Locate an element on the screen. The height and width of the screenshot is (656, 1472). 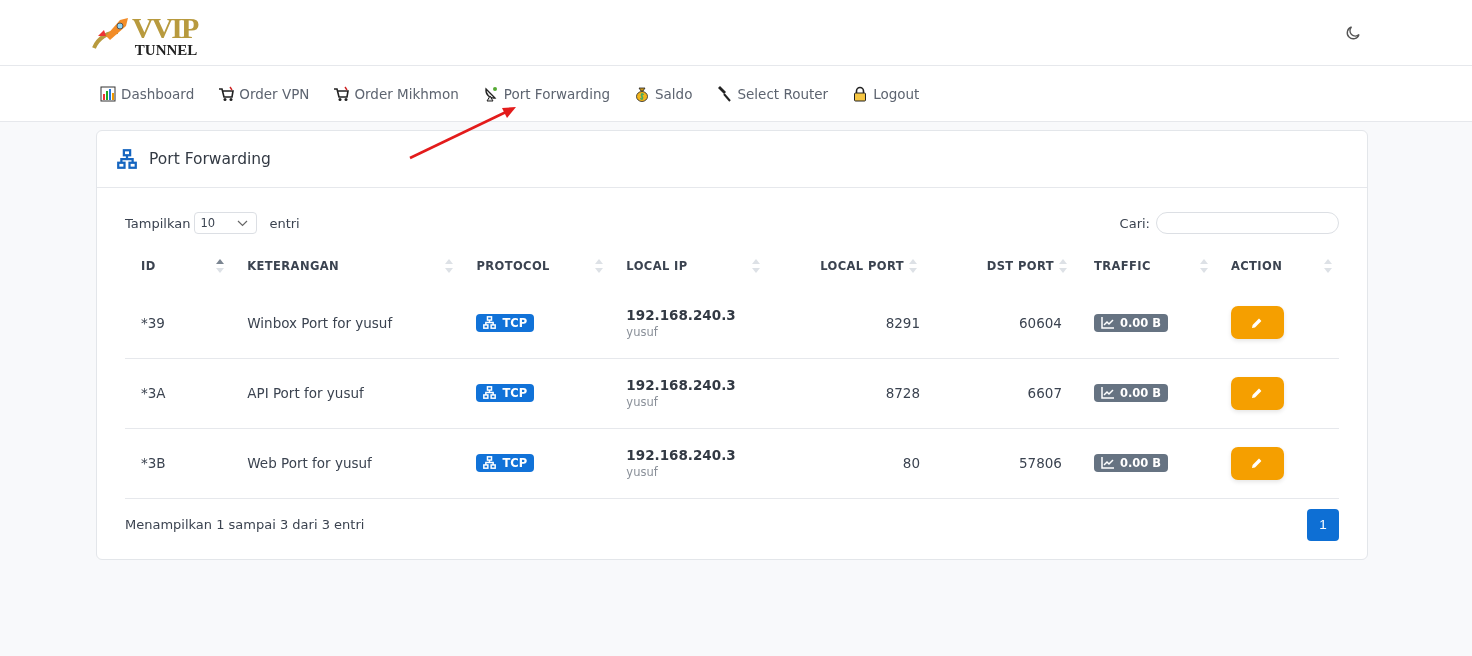
table-cell: *3B is located at coordinates (153, 463).